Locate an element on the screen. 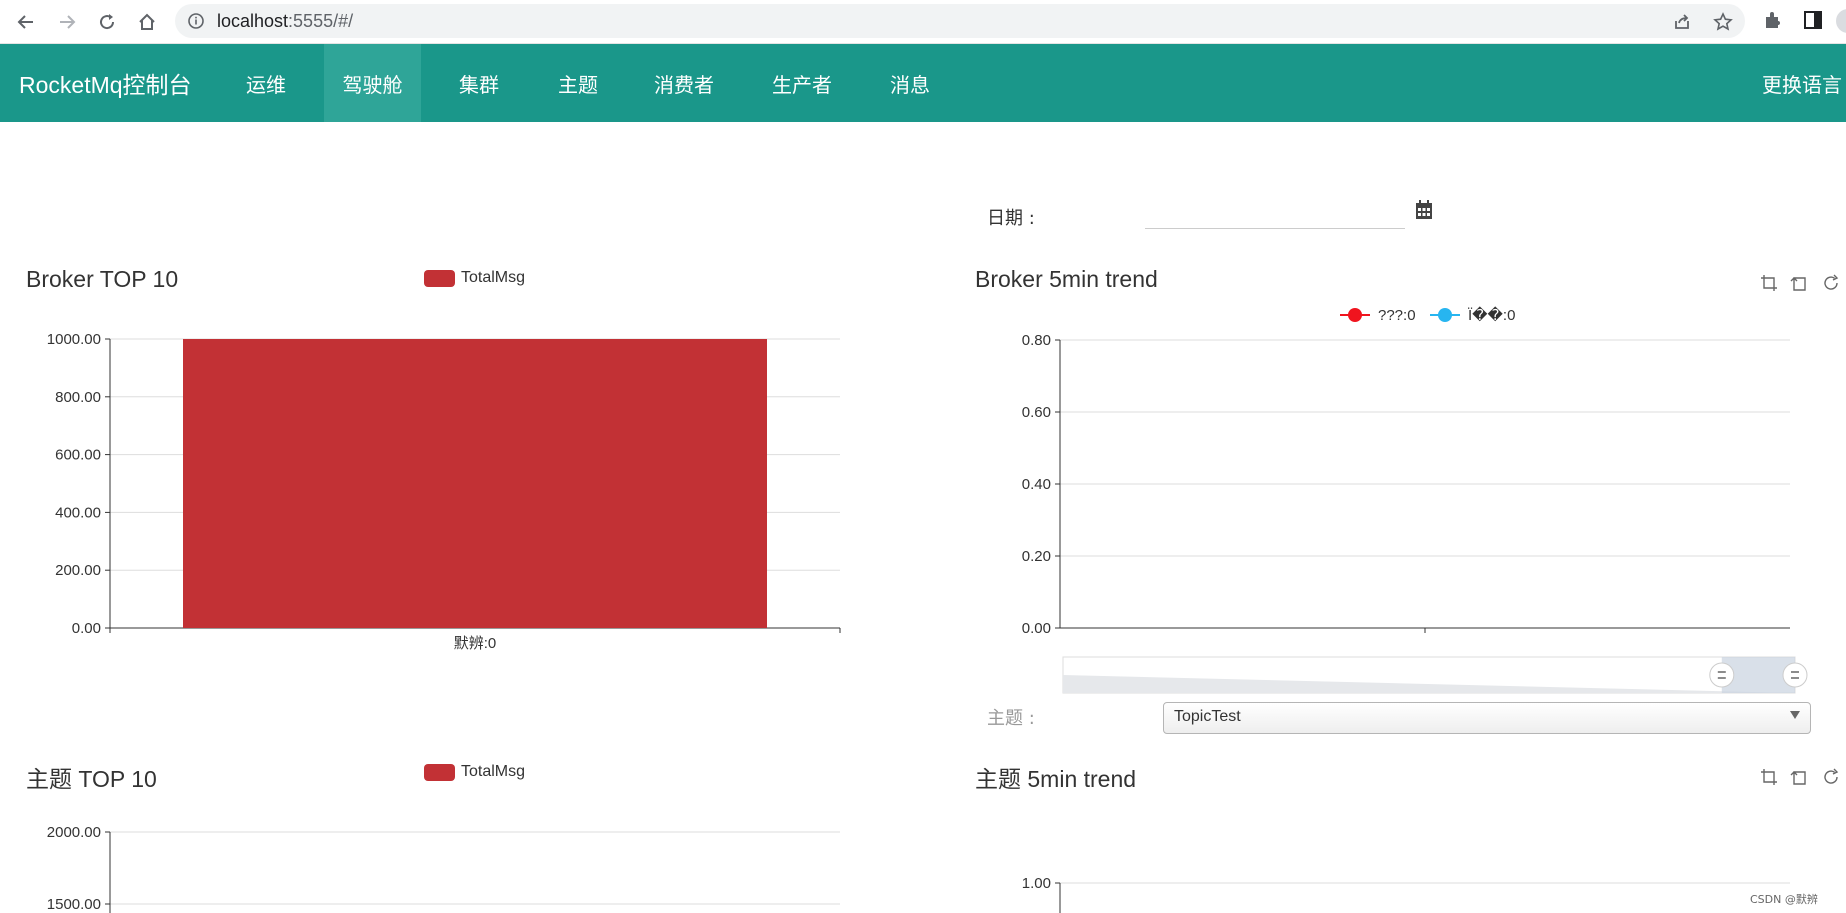 This screenshot has height=913, width=1846. y-tick-label: 0.40 is located at coordinates (1036, 484).